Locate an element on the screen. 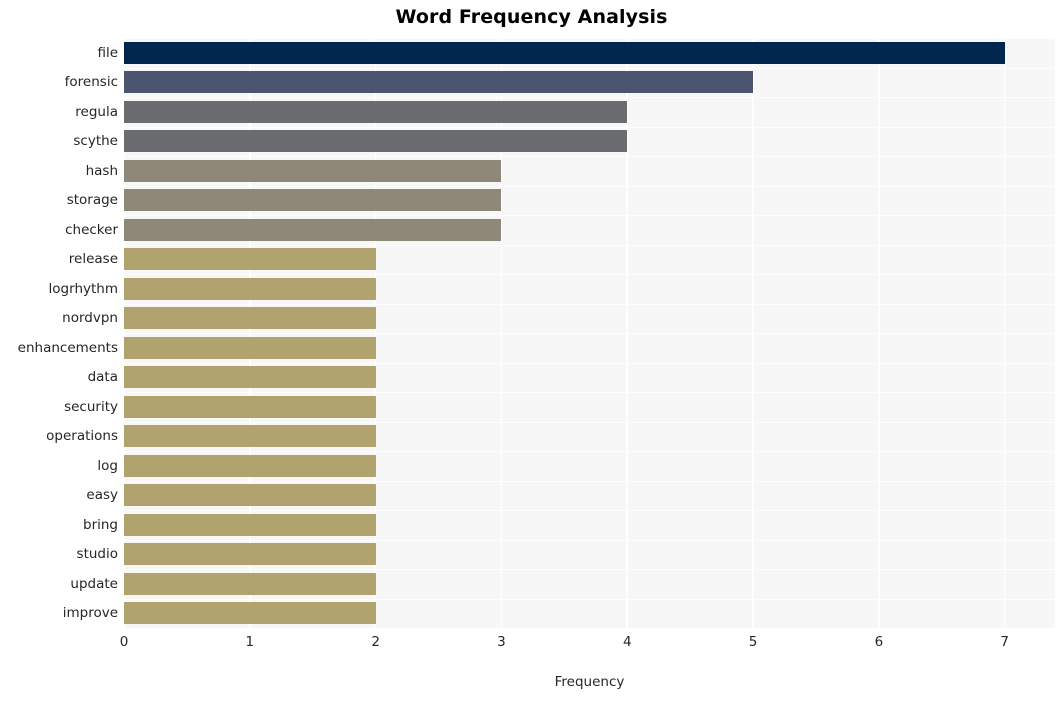  y-axis-tick-label: logrhythm is located at coordinates (83, 288).